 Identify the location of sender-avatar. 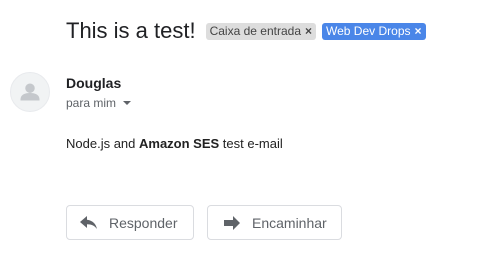
(30, 92).